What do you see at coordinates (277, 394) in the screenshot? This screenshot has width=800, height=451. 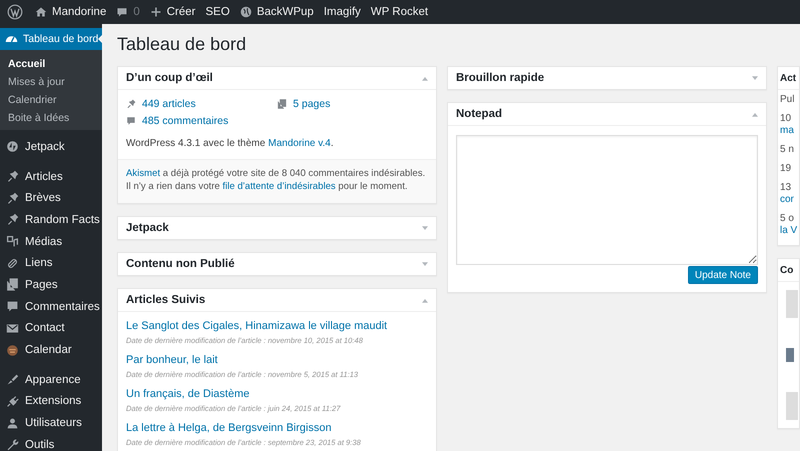 I see `article-link: Un français, de Diastème` at bounding box center [277, 394].